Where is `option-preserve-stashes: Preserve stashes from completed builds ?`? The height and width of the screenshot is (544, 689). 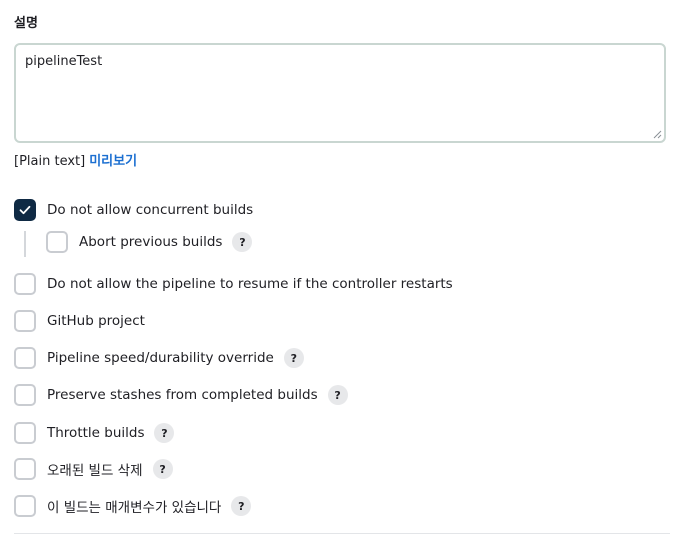 option-preserve-stashes: Preserve stashes from completed builds ? is located at coordinates (181, 395).